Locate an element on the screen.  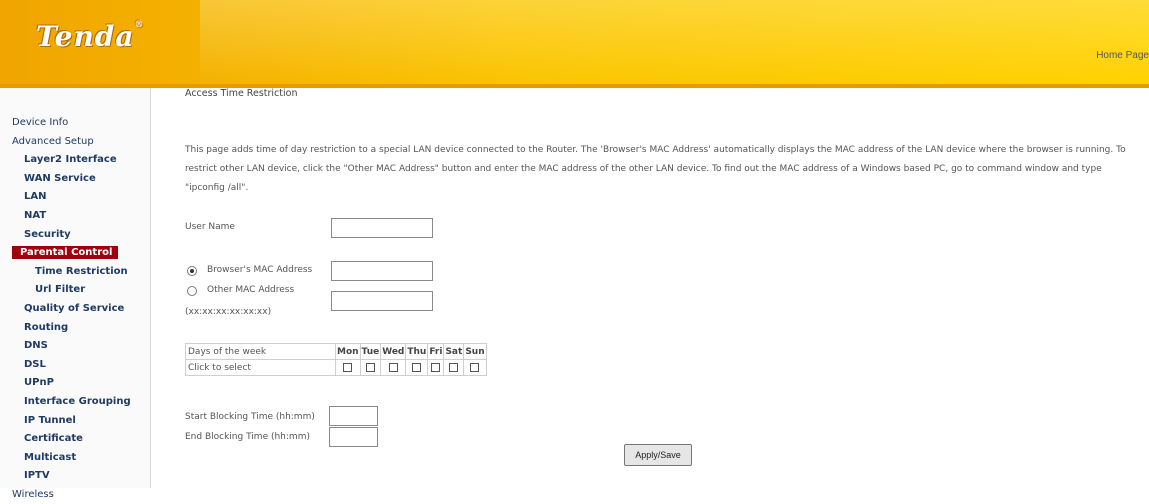
page-title: Access Time Restriction is located at coordinates (241, 93).